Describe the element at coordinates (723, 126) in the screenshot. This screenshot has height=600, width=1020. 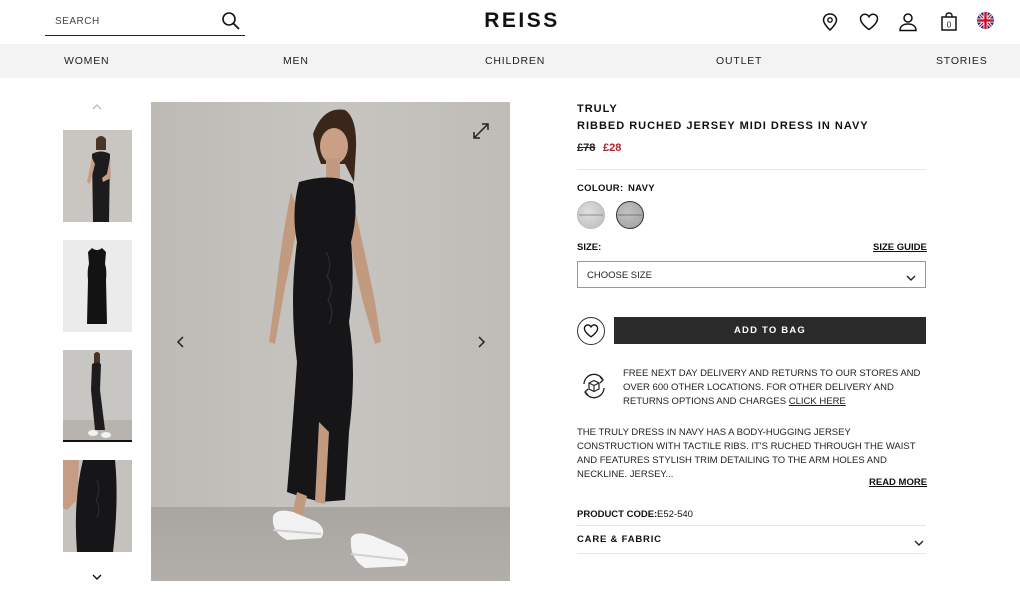
I see `product-title: RIBBED RUCHED JERSEY MIDI DRESS IN NAVY` at that location.